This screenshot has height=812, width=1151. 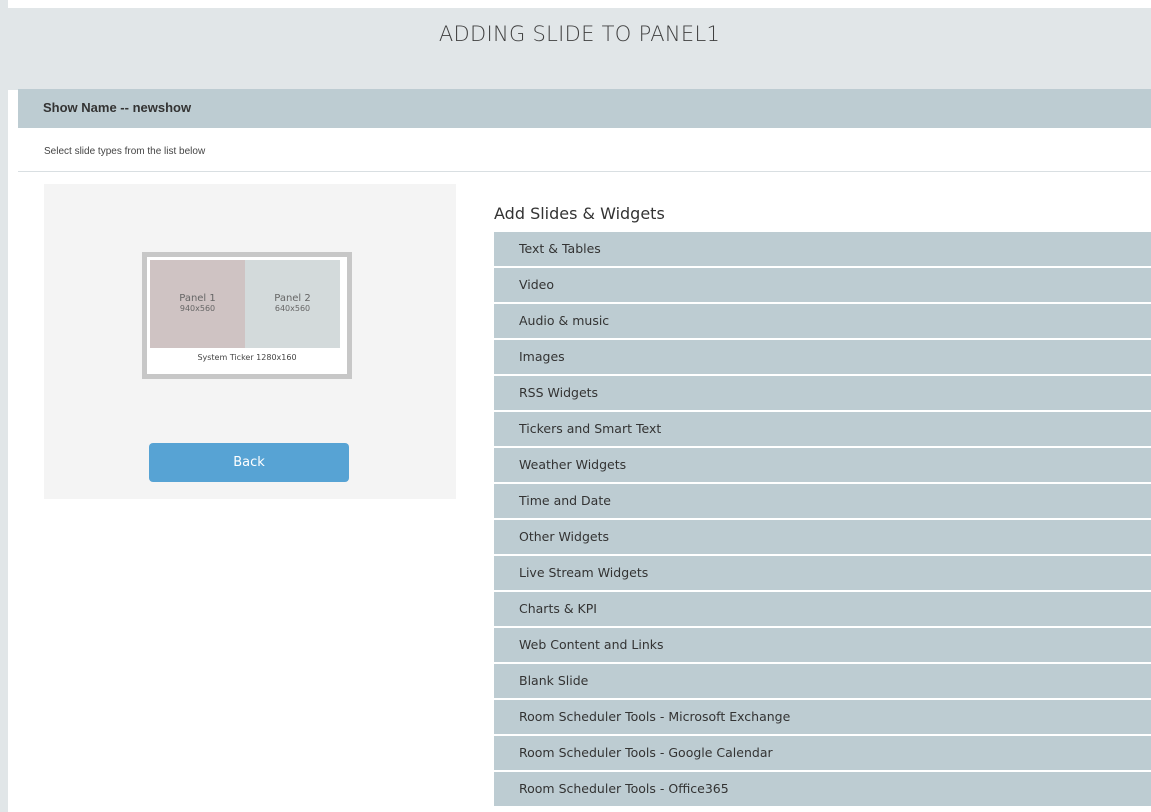 What do you see at coordinates (249, 462) in the screenshot?
I see `back-button: Back` at bounding box center [249, 462].